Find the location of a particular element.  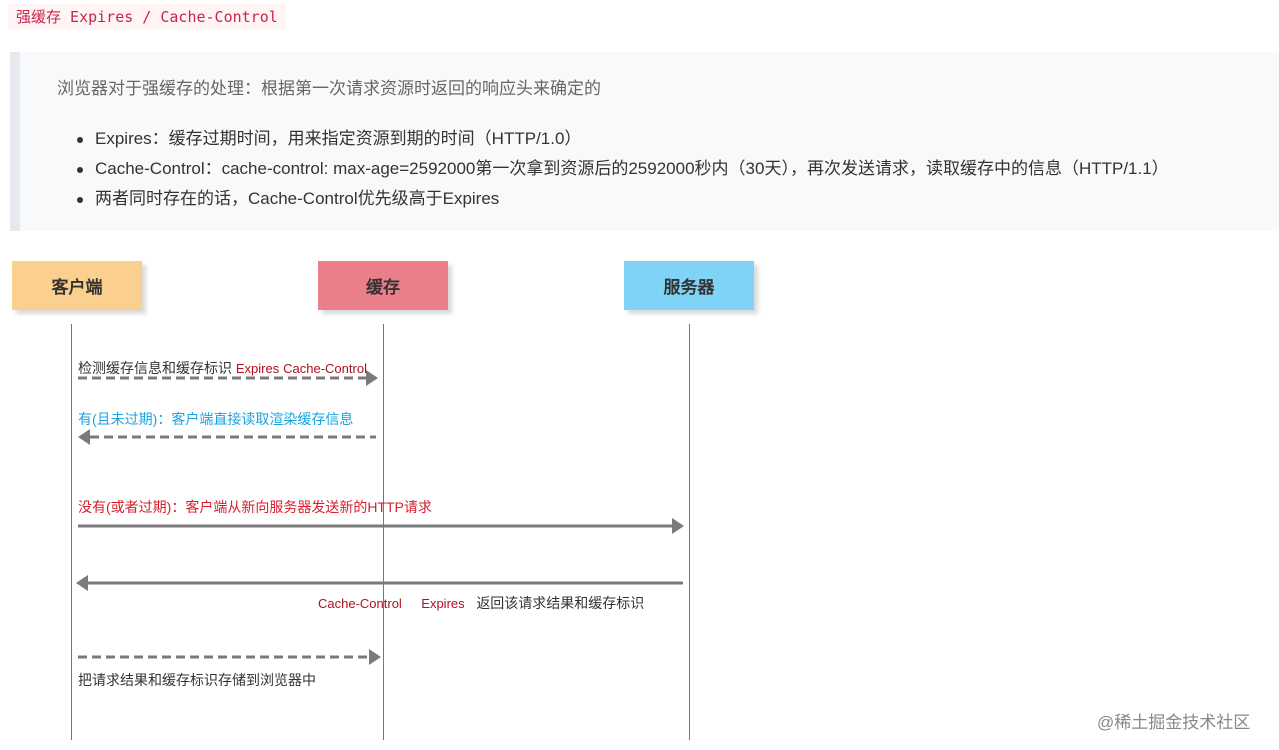

arrowhead-hit is located at coordinates (84, 437).